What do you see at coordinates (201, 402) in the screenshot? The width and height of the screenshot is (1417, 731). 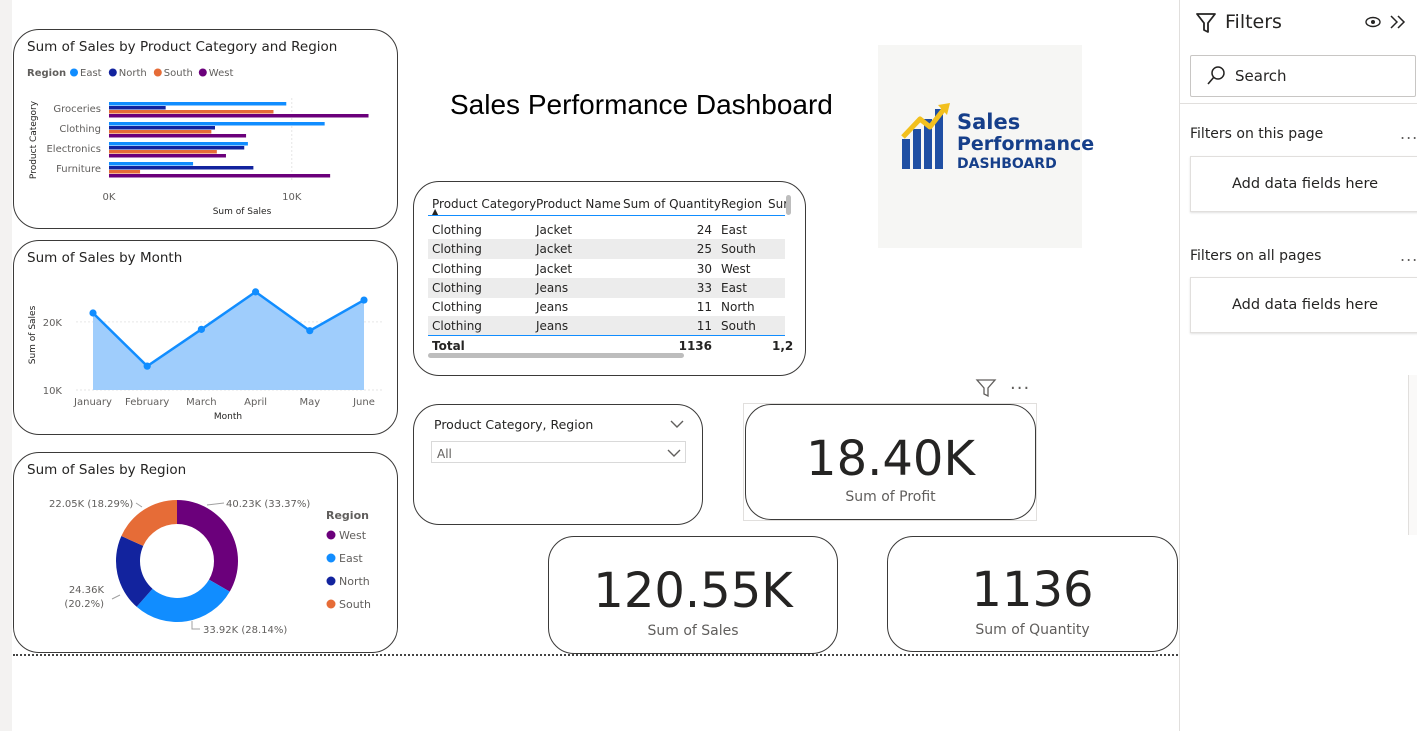 I see `line-x-tick: March` at bounding box center [201, 402].